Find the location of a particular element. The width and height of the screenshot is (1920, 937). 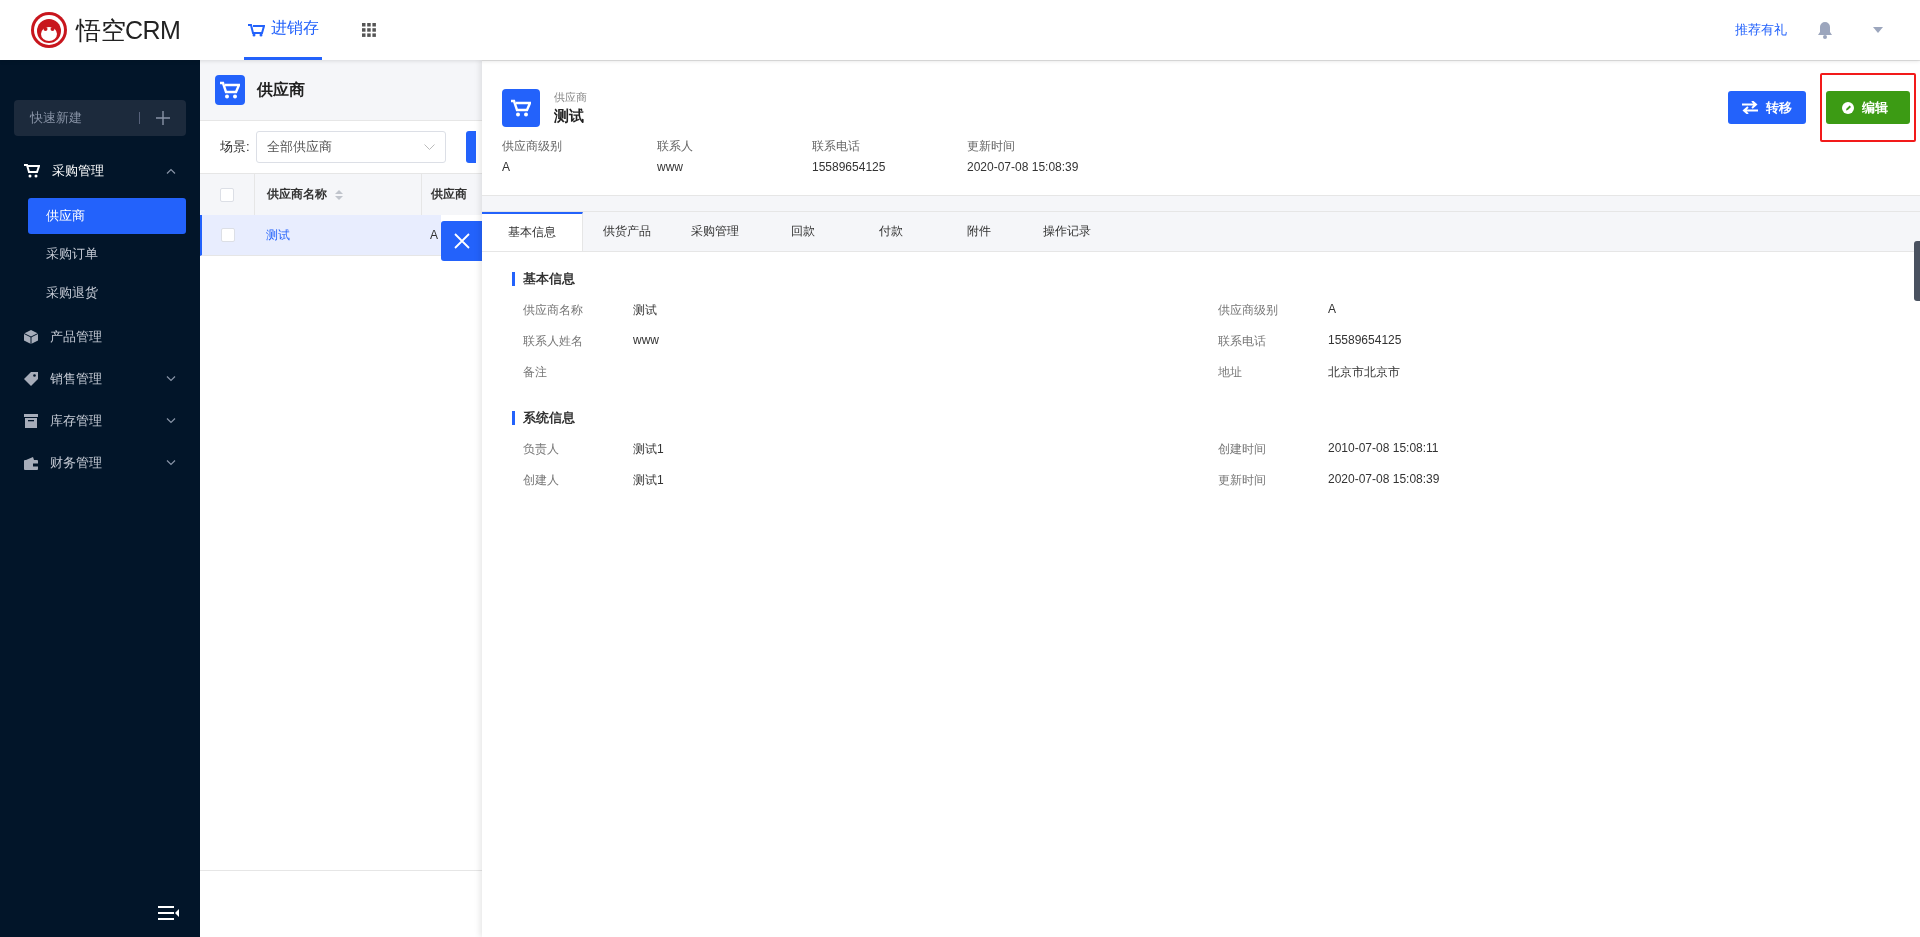

field-label: 联系人姓名 is located at coordinates (553, 341).